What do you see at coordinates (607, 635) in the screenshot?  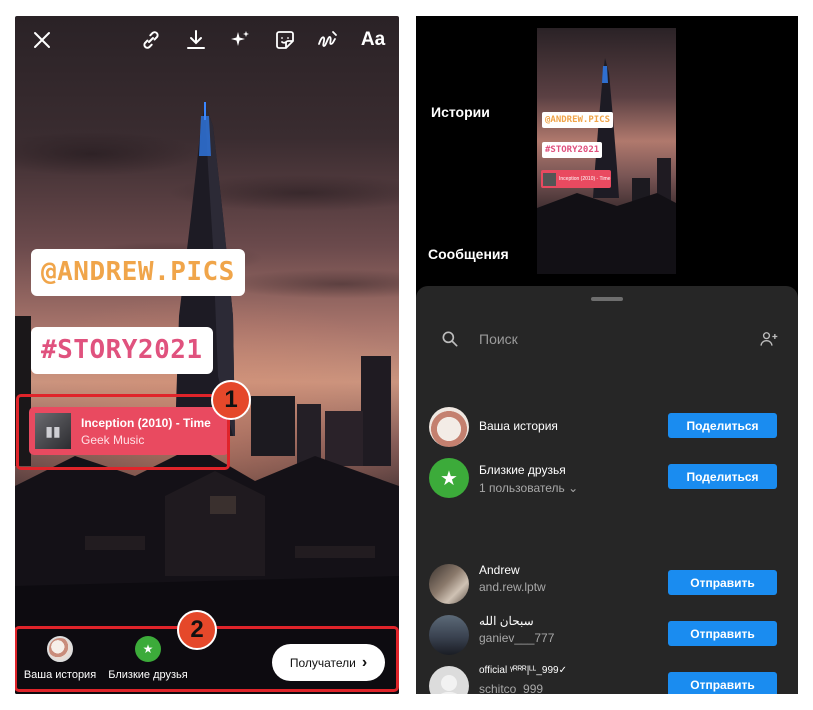 I see `list-item: سبحان الله ganiev___777 Отправить` at bounding box center [607, 635].